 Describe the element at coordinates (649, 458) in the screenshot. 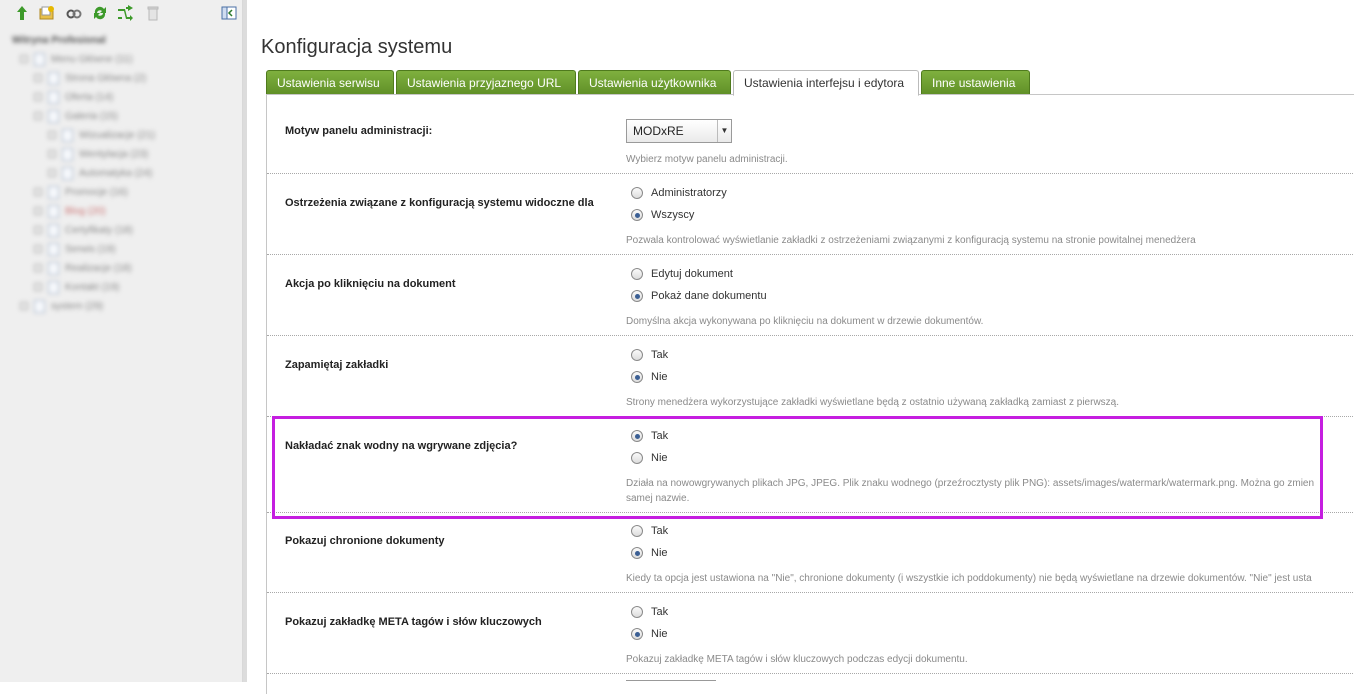

I see `watermark-option-no: Nie` at that location.